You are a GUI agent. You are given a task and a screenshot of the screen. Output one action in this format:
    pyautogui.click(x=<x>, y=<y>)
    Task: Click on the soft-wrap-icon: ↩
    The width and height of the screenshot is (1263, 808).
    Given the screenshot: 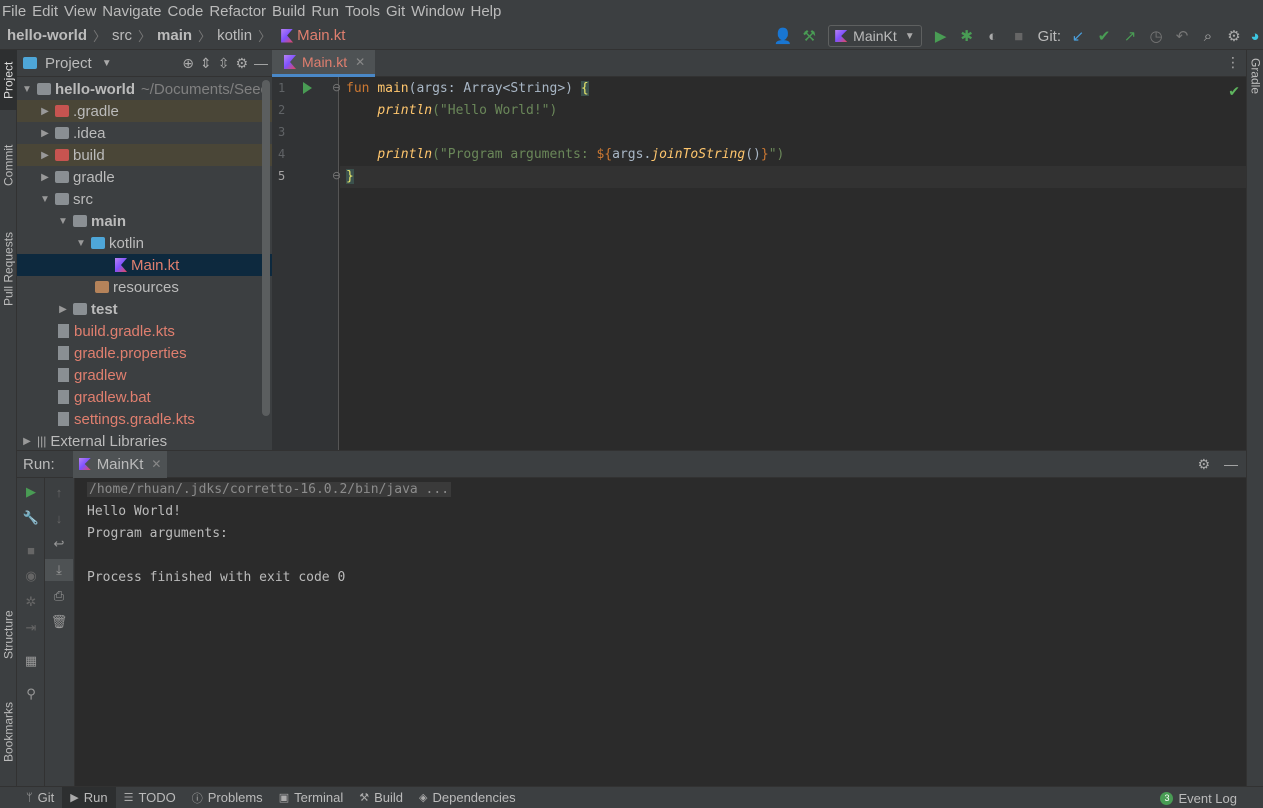 What is the action you would take?
    pyautogui.click(x=59, y=544)
    